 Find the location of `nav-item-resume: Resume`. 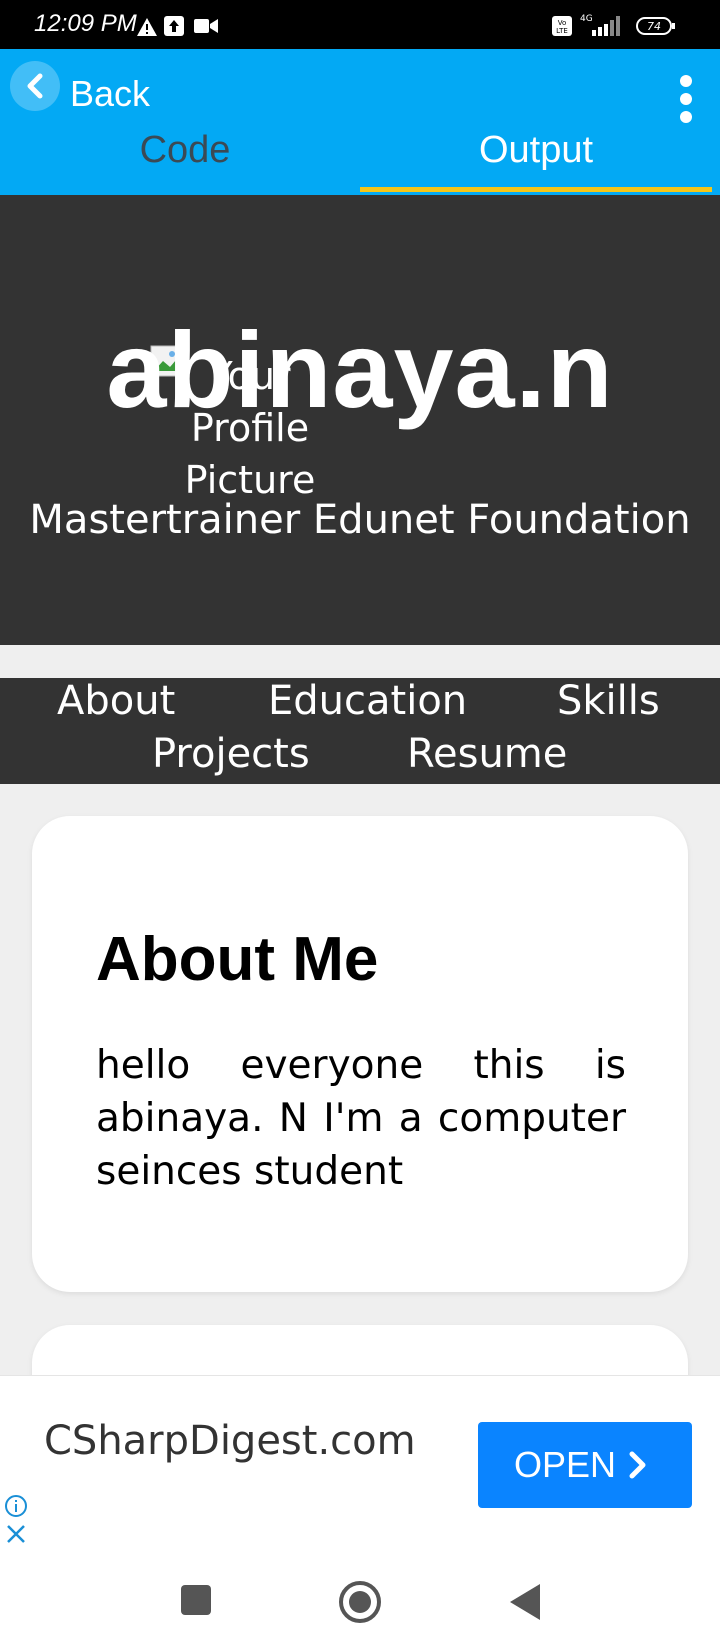

nav-item-resume: Resume is located at coordinates (487, 754).